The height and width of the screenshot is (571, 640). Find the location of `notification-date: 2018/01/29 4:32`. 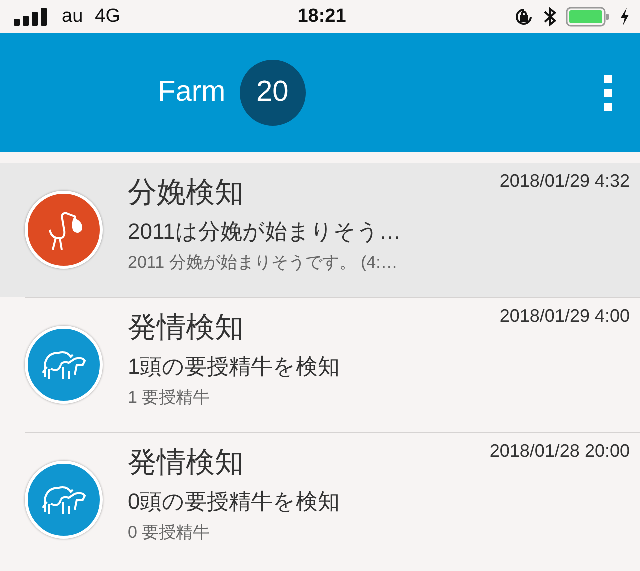

notification-date: 2018/01/29 4:32 is located at coordinates (565, 181).